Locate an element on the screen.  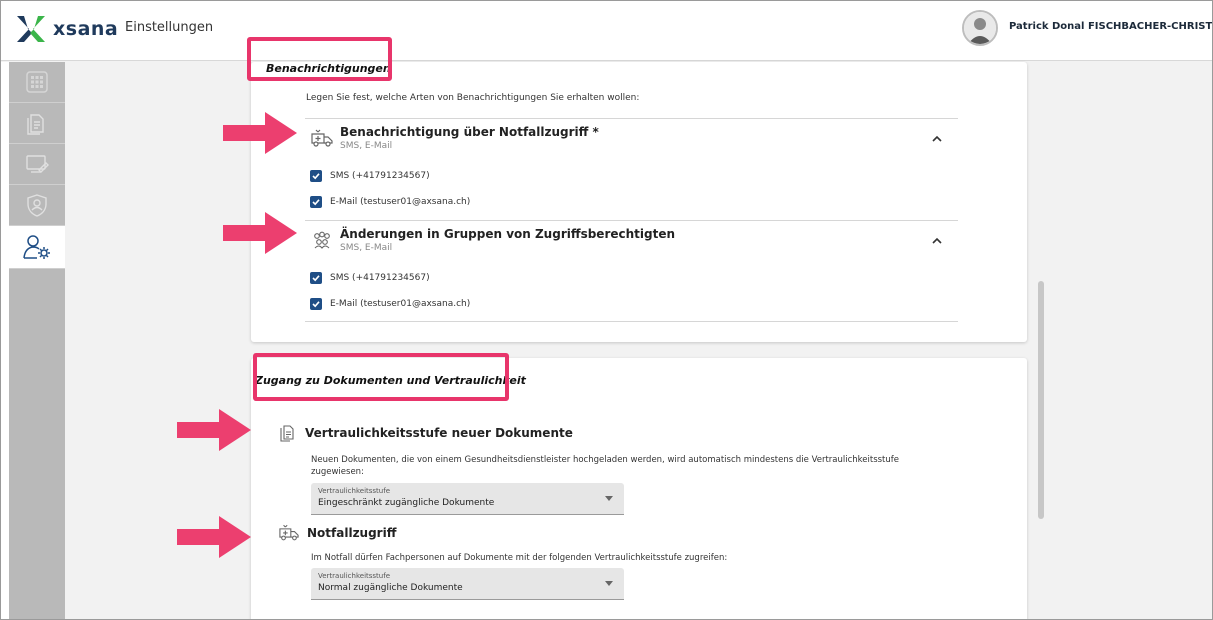
sidebar-nav is located at coordinates (37, 340).